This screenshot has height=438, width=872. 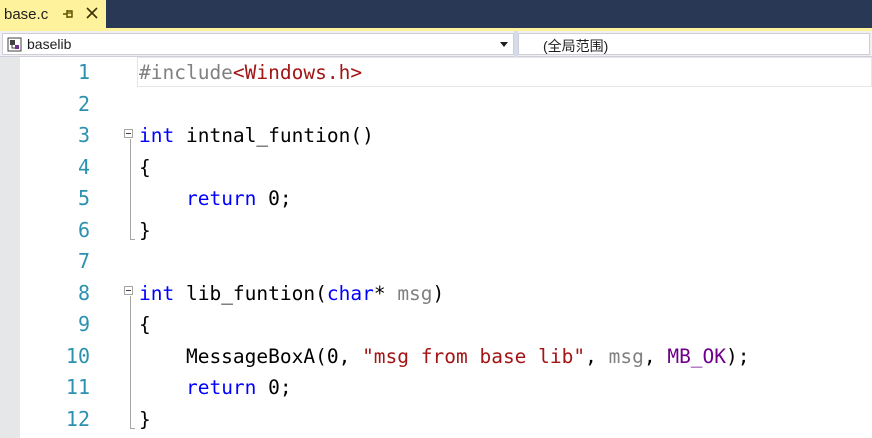 I want to click on line-number: 12, so click(x=77, y=418).